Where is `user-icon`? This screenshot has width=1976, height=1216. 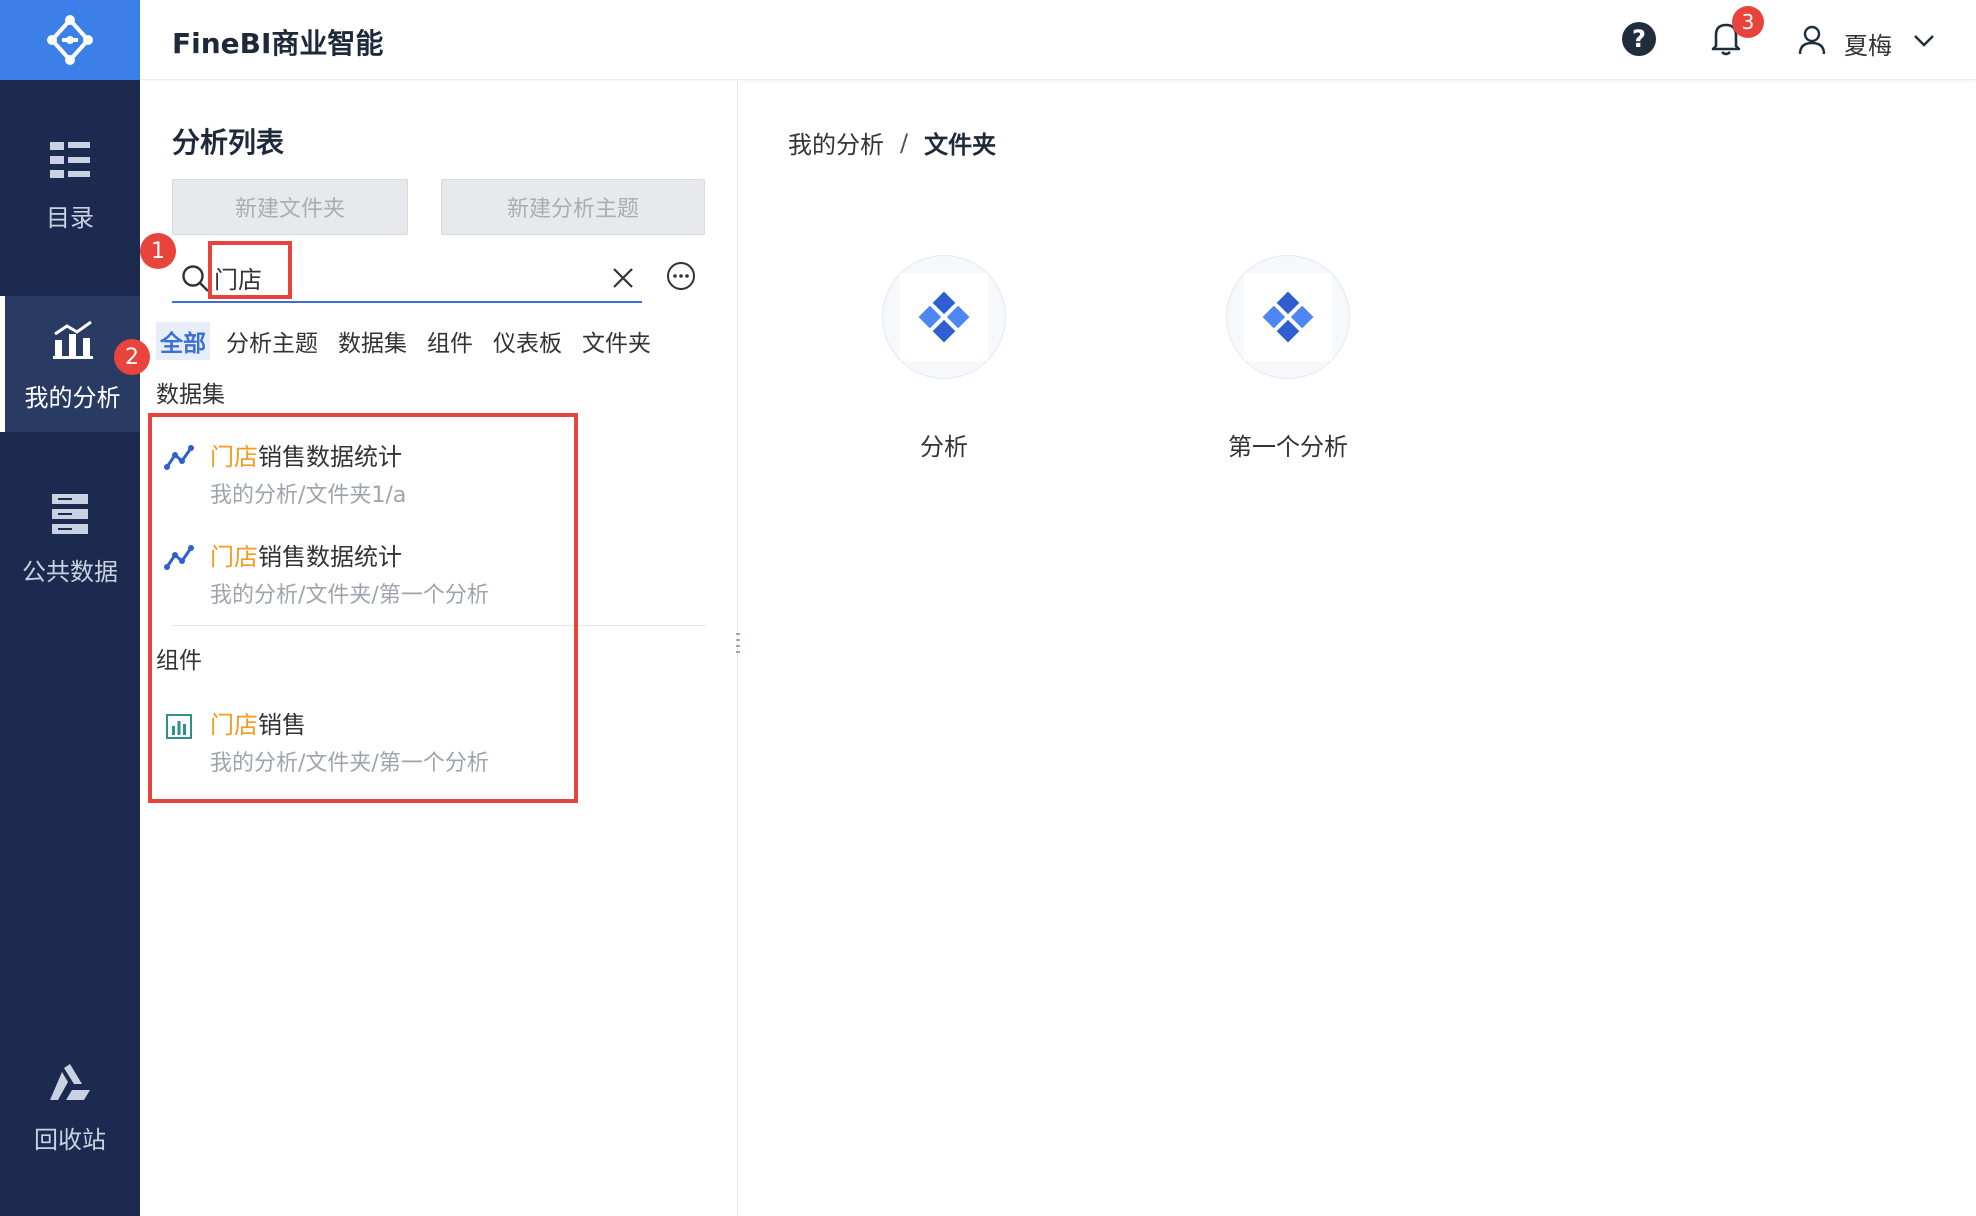 user-icon is located at coordinates (1812, 40).